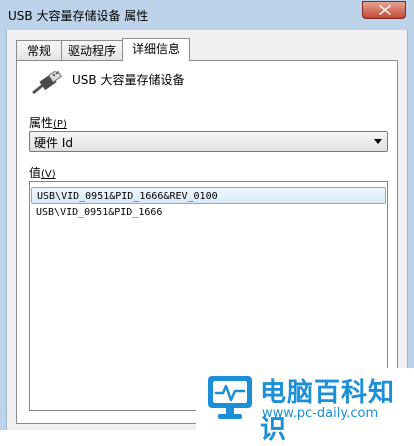  Describe the element at coordinates (207, 15) in the screenshot. I see `title-bar: USB 大容量存储设备 属性` at that location.